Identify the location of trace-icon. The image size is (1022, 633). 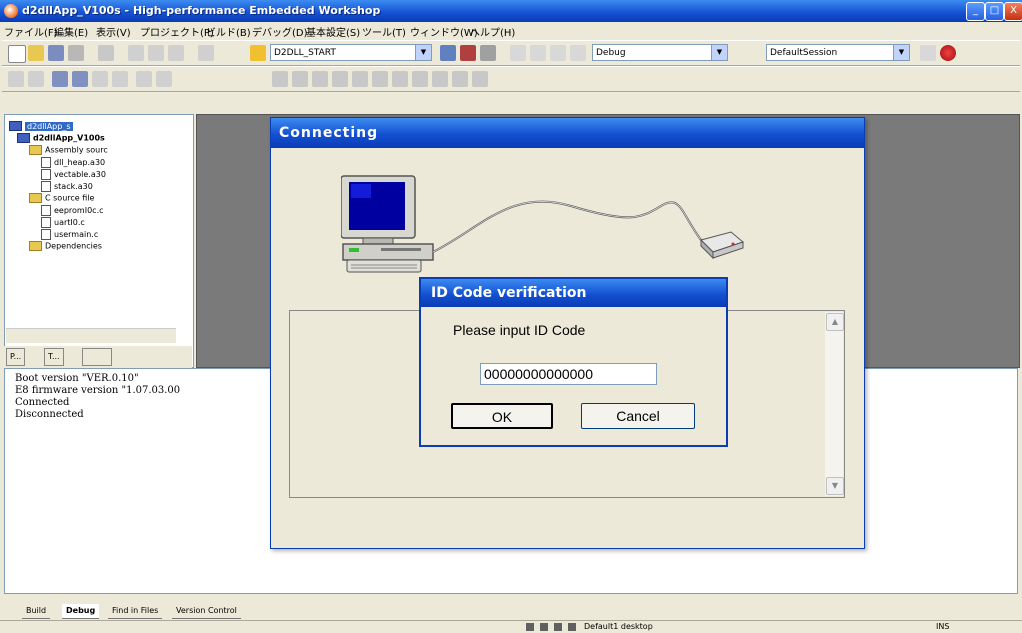
(420, 79).